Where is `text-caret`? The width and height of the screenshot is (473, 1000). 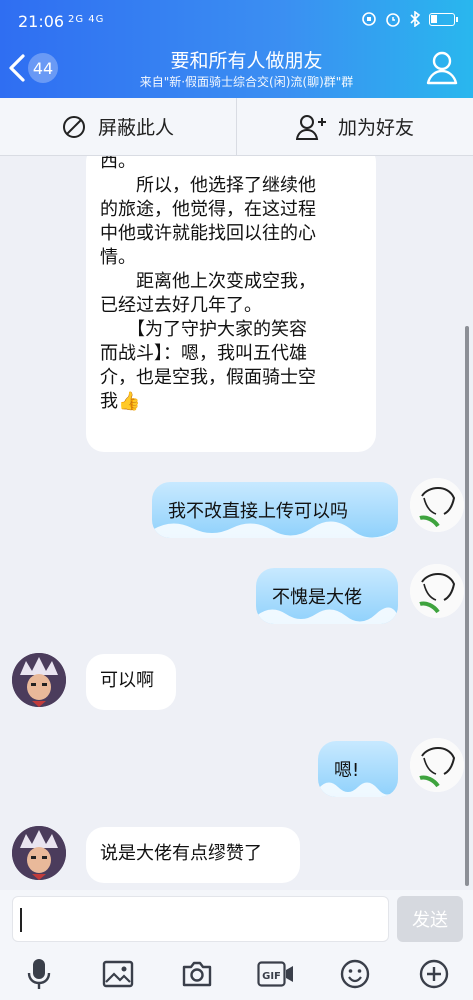 text-caret is located at coordinates (21, 920).